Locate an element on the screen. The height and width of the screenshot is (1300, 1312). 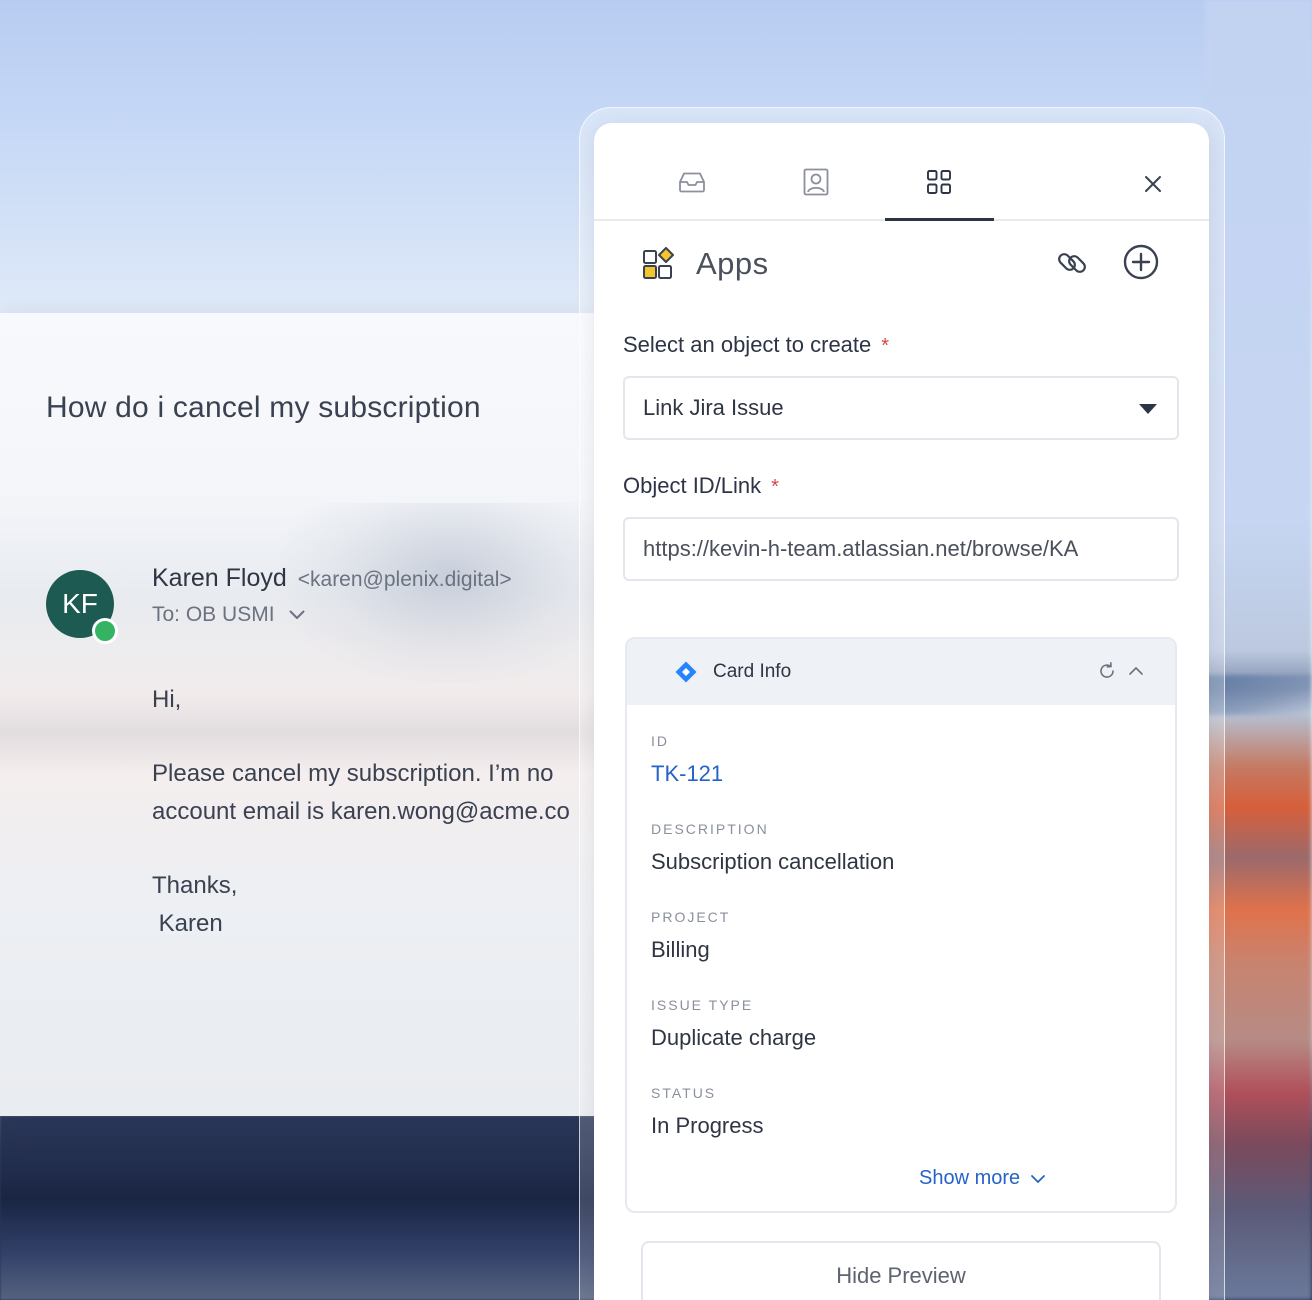
avatar-initials: KF is located at coordinates (80, 603).